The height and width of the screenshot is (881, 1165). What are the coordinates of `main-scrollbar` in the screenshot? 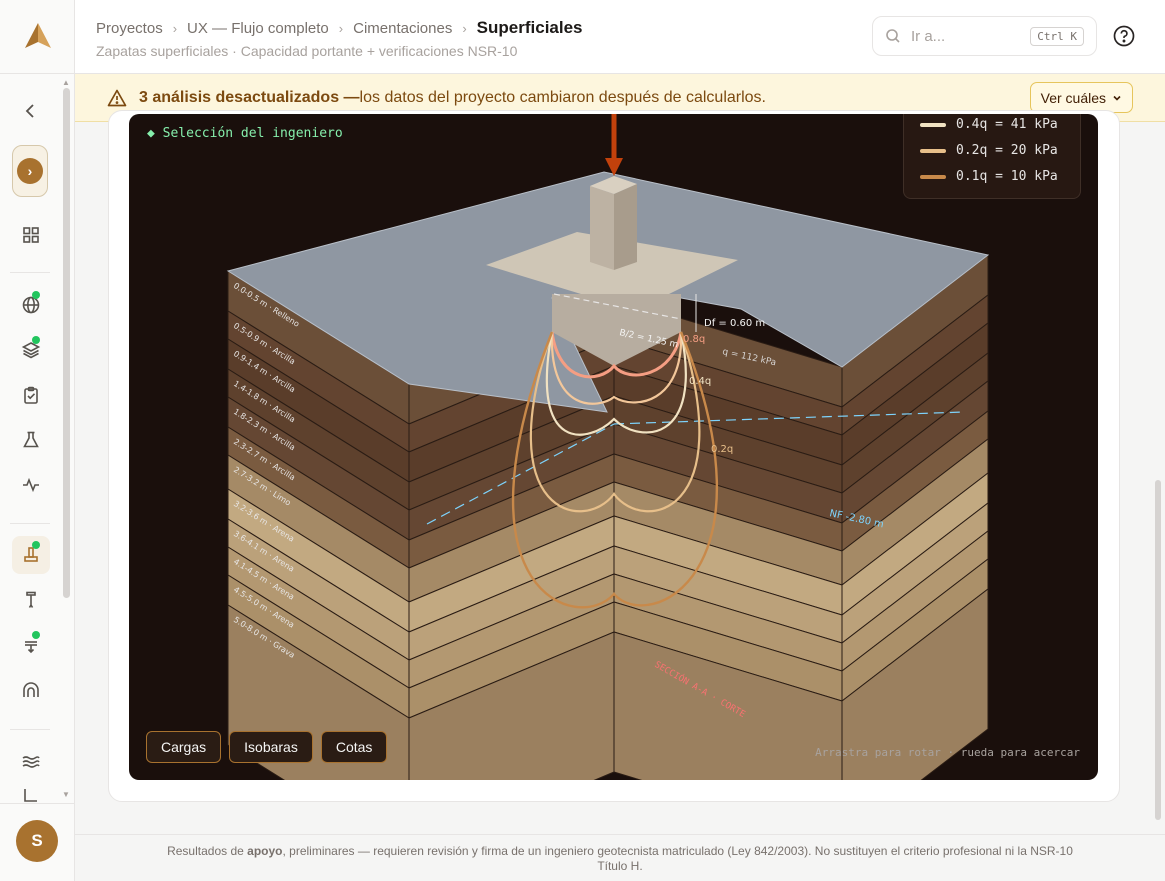 It's located at (1158, 650).